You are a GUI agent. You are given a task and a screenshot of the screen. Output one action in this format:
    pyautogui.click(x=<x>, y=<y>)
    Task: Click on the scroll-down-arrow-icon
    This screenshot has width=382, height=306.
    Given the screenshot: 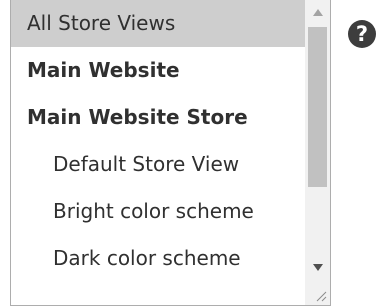 What is the action you would take?
    pyautogui.click(x=317, y=267)
    